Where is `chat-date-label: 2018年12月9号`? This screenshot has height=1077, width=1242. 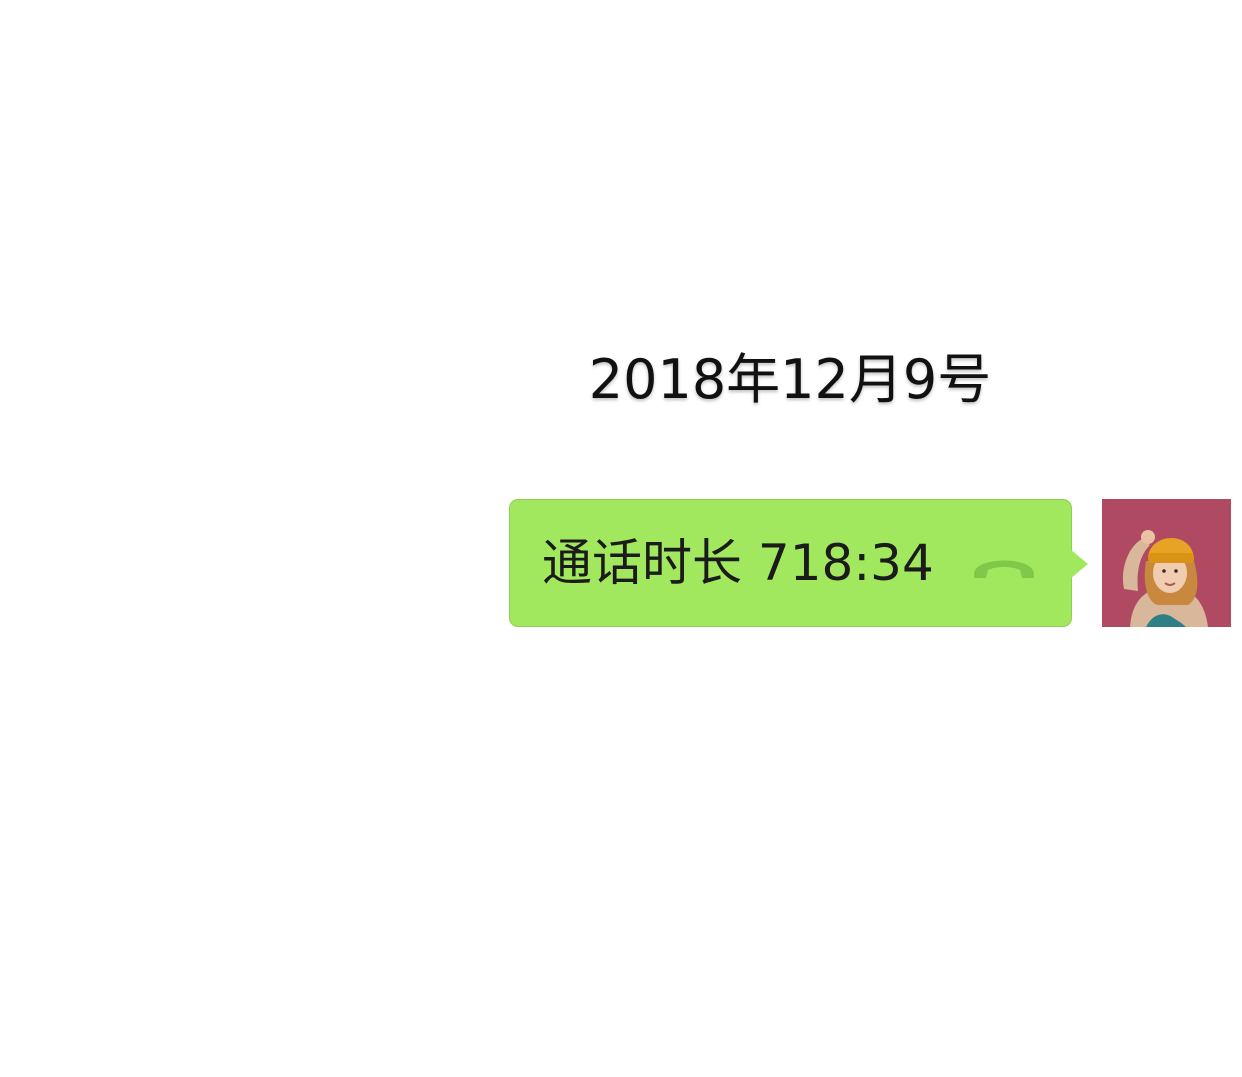 chat-date-label: 2018年12月9号 is located at coordinates (790, 379).